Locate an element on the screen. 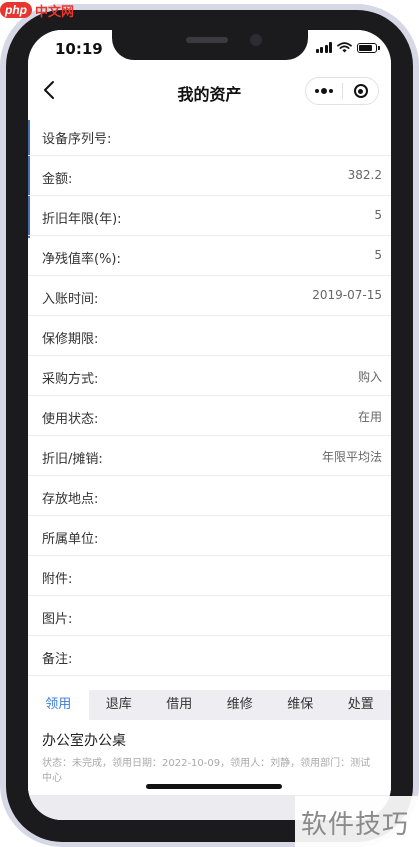 Image resolution: width=419 pixels, height=847 pixels. tab-return: 退库 is located at coordinates (119, 705).